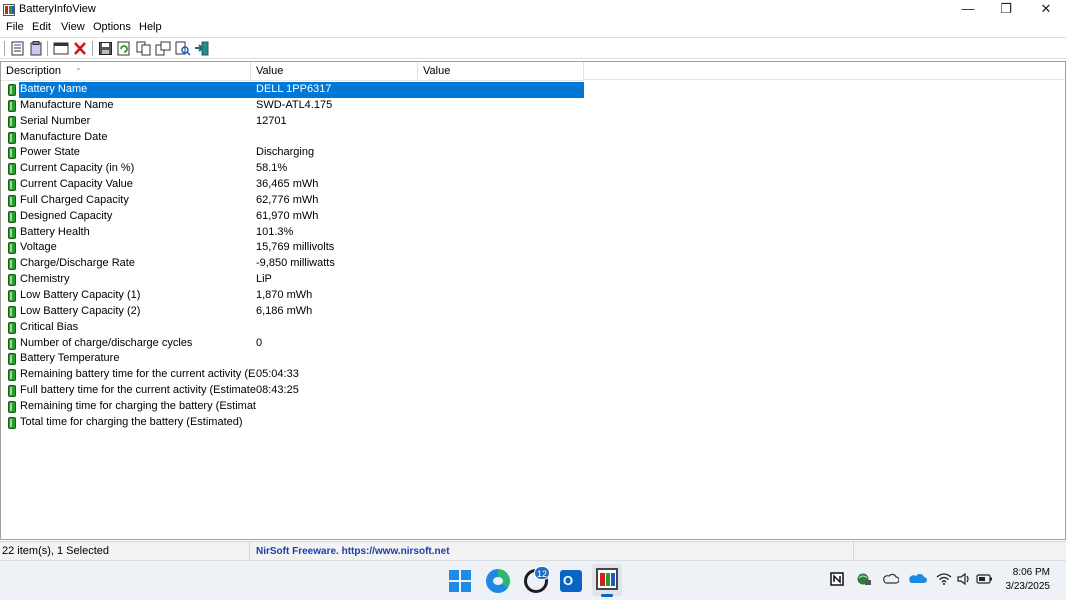 This screenshot has height=600, width=1066. I want to click on row-description: Battery Health, so click(55, 231).